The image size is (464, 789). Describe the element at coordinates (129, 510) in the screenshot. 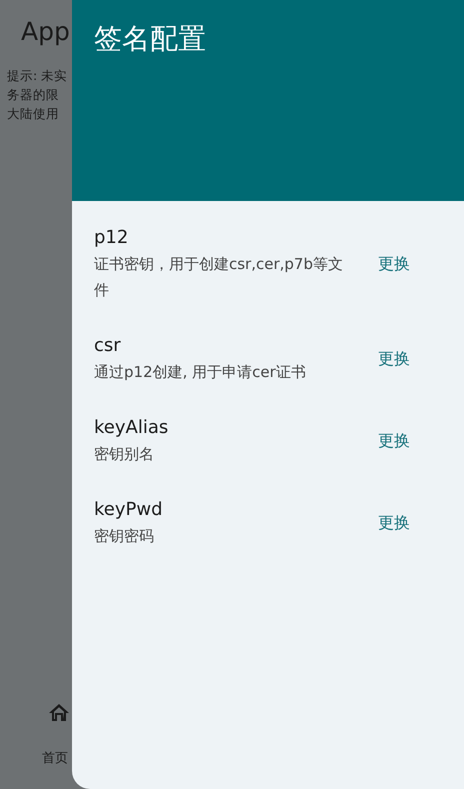

I see `item-title: keyPwd` at that location.